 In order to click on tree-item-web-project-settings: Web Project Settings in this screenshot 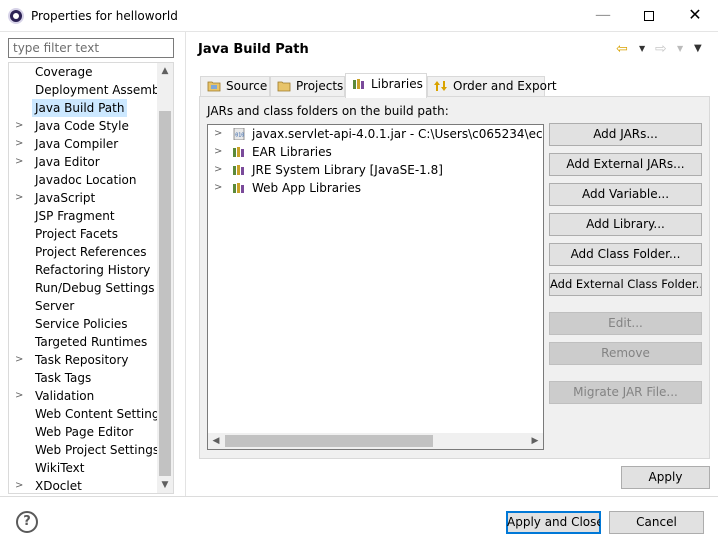, I will do `click(84, 450)`.